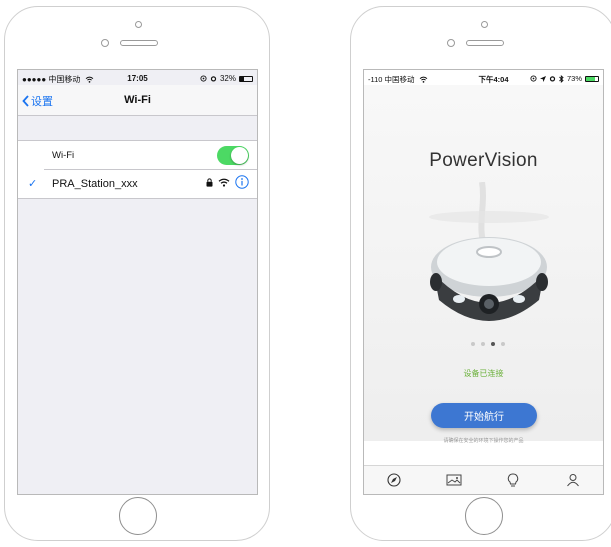 This screenshot has height=547, width=611. What do you see at coordinates (483, 441) in the screenshot?
I see `safety-note: 请确保在安全的环境下操作您的产品` at bounding box center [483, 441].